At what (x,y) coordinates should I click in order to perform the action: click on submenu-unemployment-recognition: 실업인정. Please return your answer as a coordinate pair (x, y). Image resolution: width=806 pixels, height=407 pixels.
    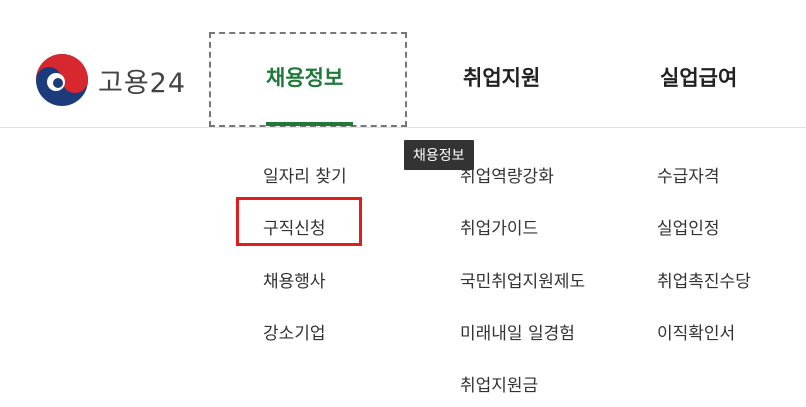
    Looking at the image, I should click on (688, 226).